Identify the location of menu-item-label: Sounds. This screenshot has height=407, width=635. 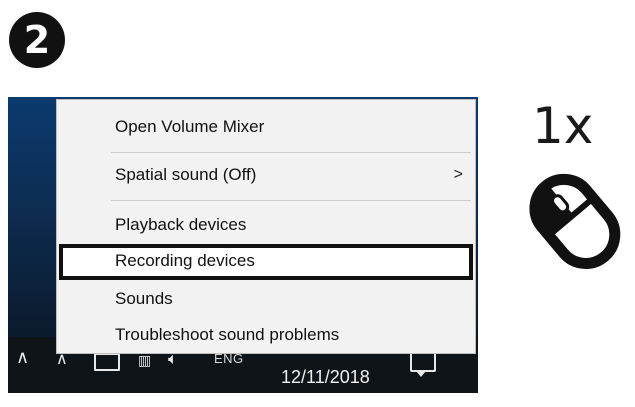
(144, 298).